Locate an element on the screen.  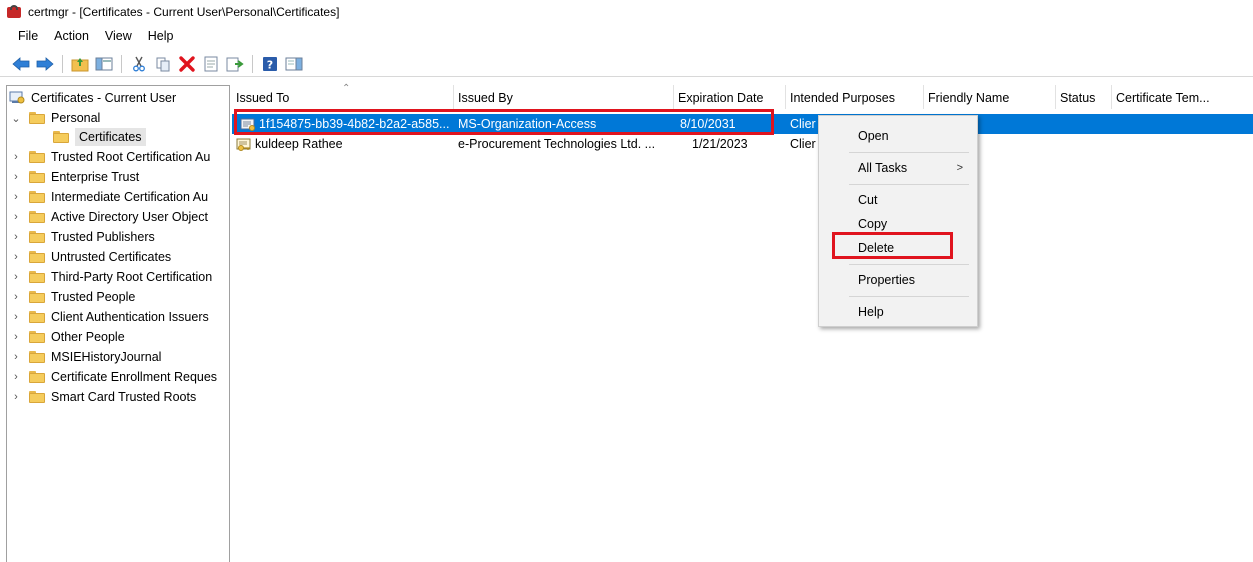
sort-up-icon: ⌃ is located at coordinates (346, 88).